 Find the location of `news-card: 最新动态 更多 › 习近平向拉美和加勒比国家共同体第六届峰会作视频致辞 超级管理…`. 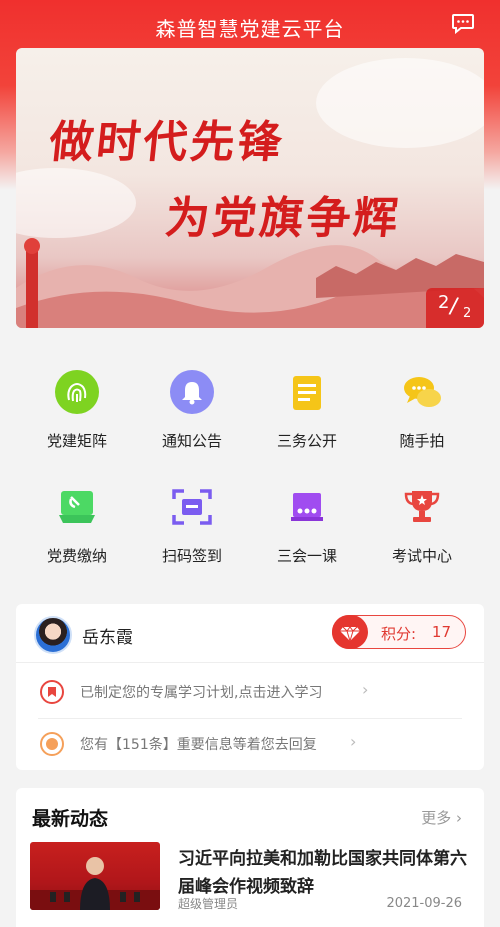

news-card: 最新动态 更多 › 习近平向拉美和加勒比国家共同体第六届峰会作视频致辞 超级管理… is located at coordinates (250, 857).